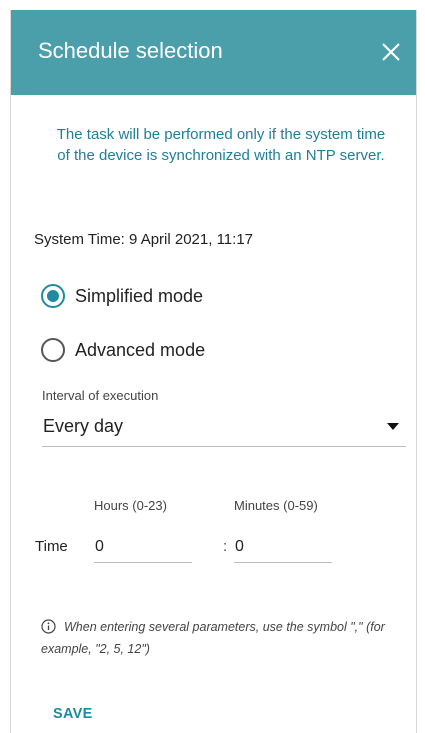 Image resolution: width=425 pixels, height=733 pixels. Describe the element at coordinates (100, 395) in the screenshot. I see `interval-label: Interval of execution` at that location.